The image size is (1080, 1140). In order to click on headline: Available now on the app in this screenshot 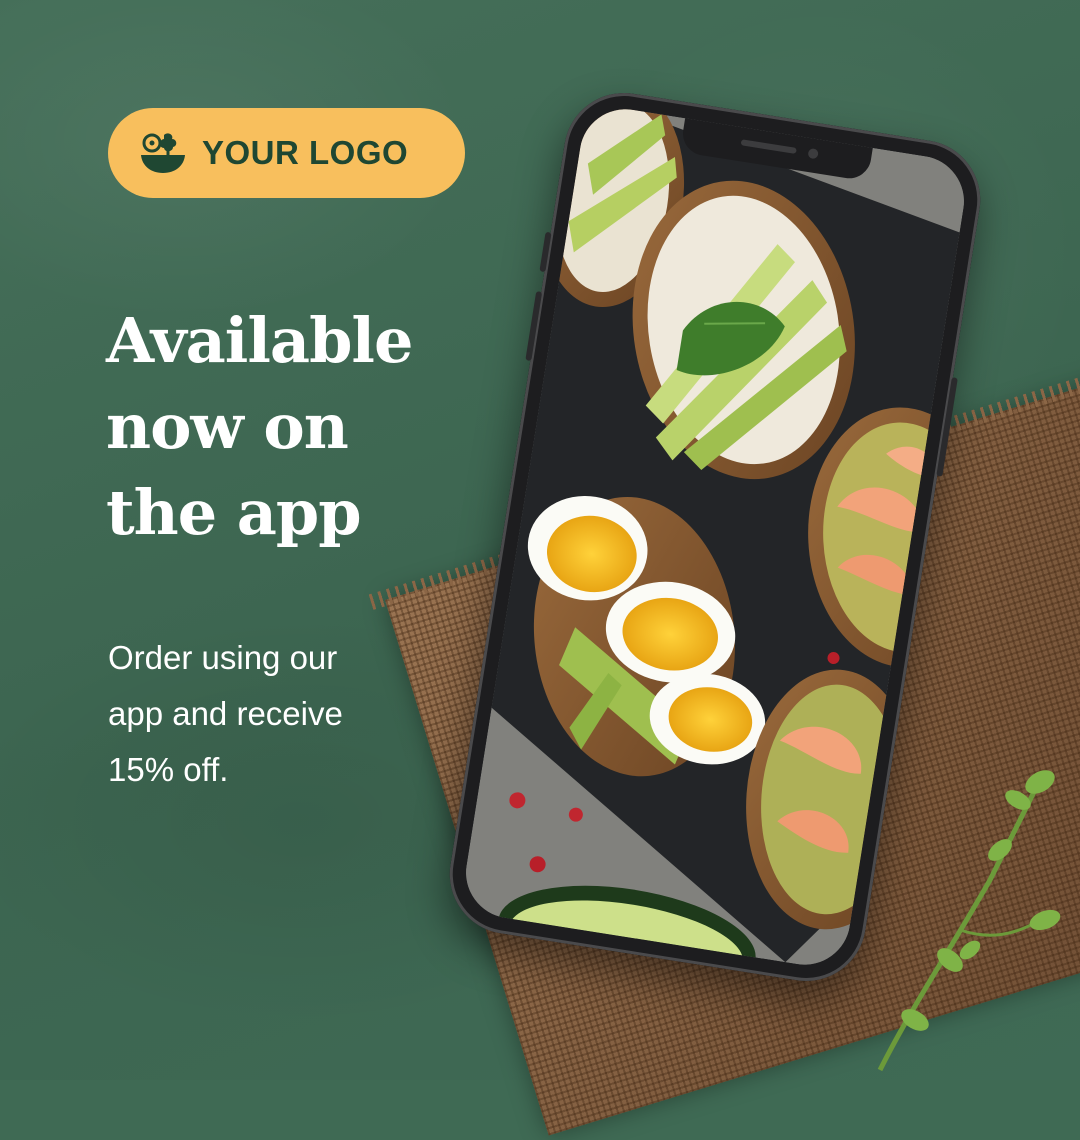, I will do `click(296, 427)`.